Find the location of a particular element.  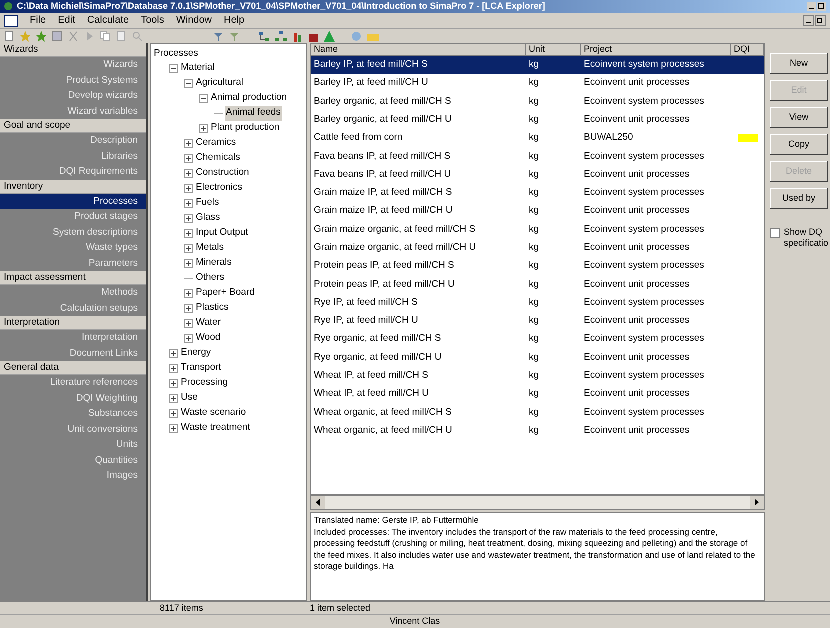

tree-item: Fuels is located at coordinates (207, 203).